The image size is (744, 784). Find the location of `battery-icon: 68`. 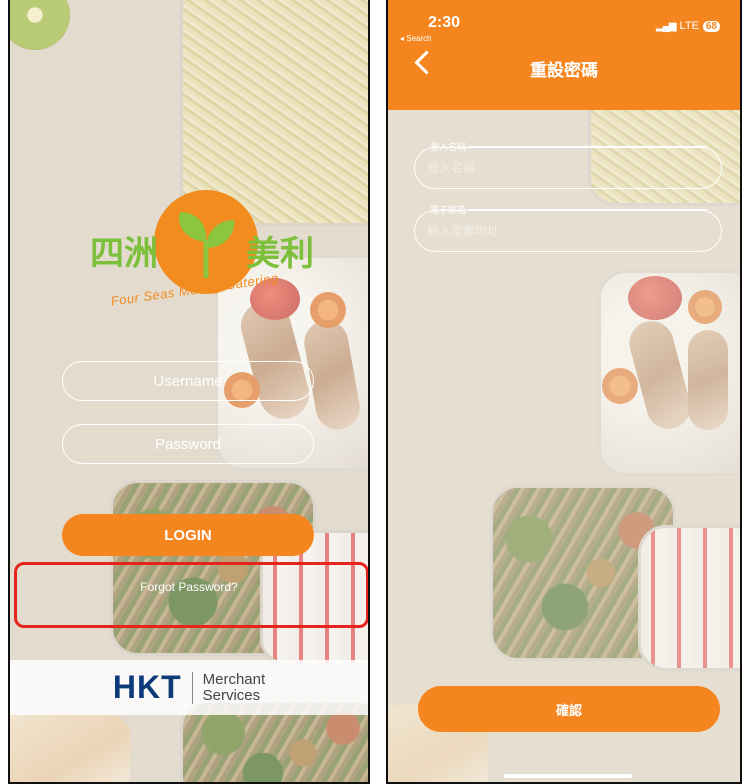

battery-icon: 68 is located at coordinates (711, 26).